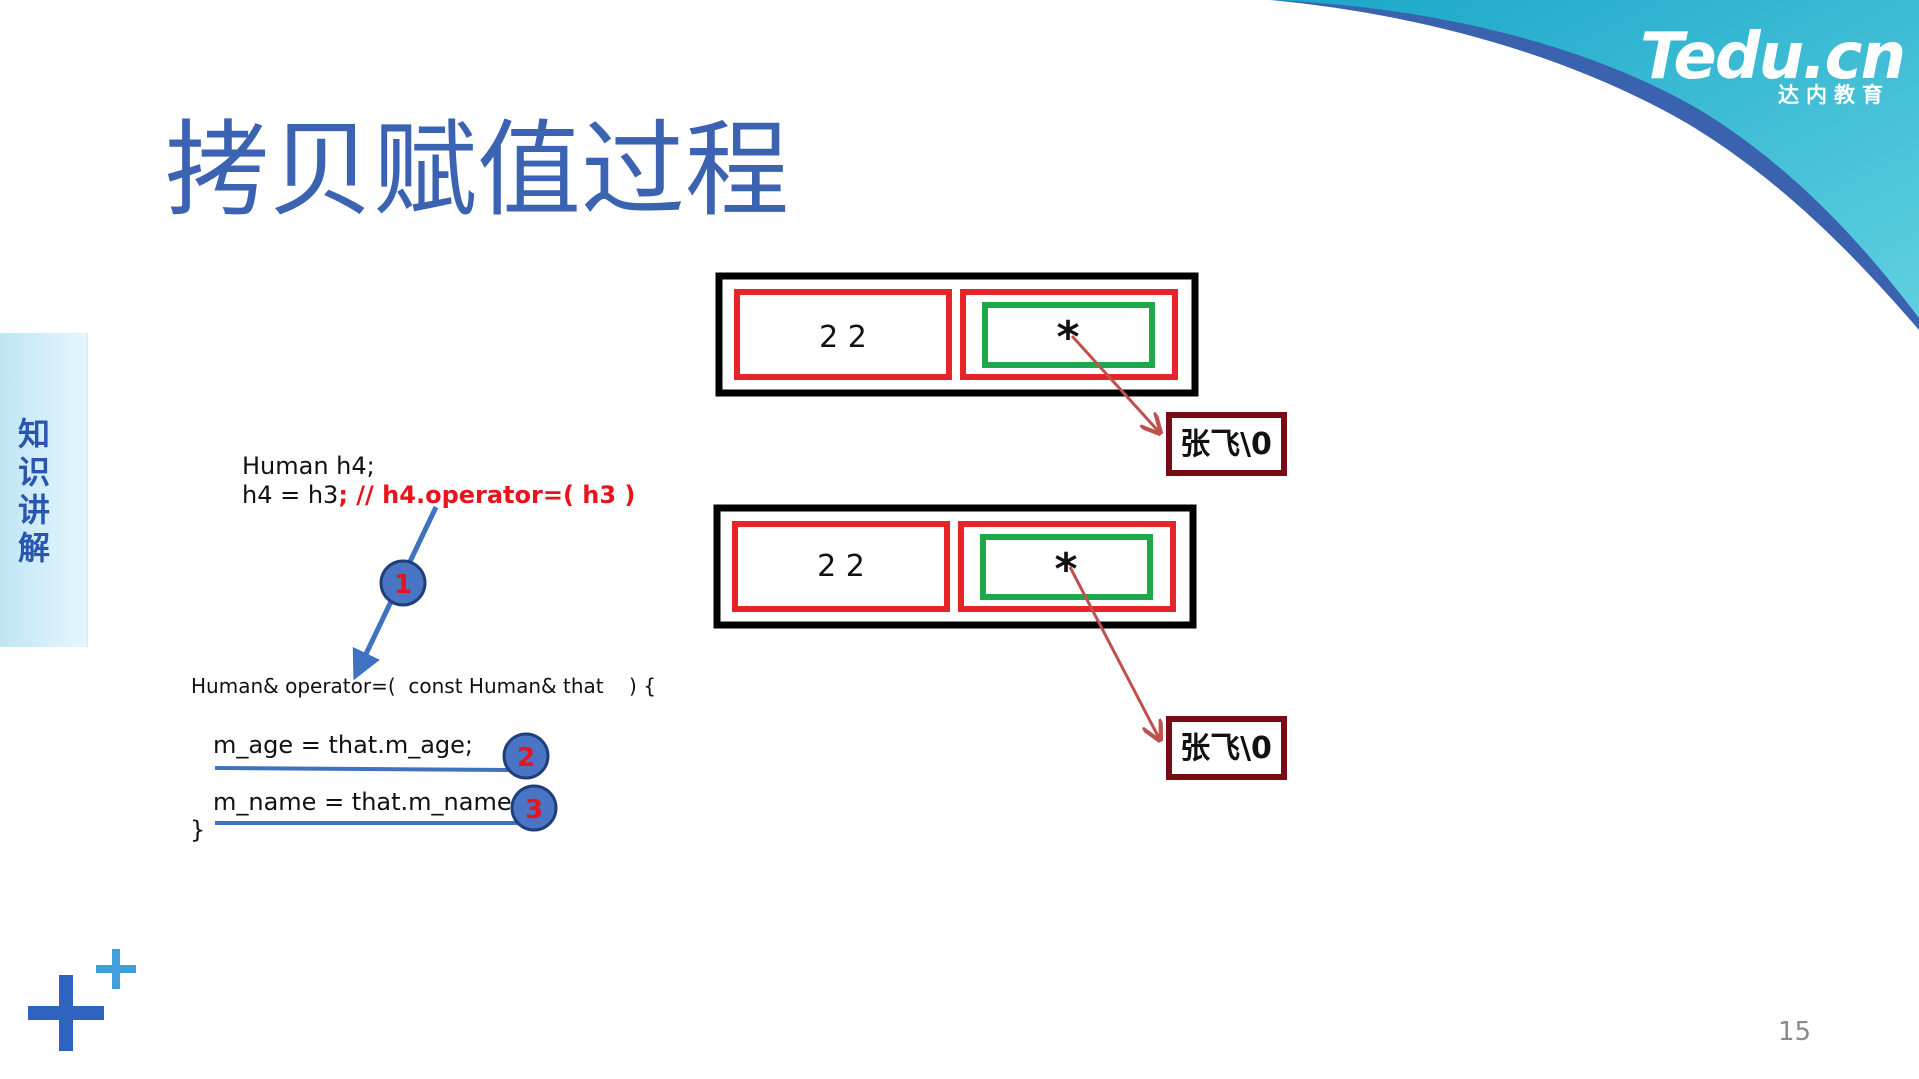 The image size is (1919, 1079). What do you see at coordinates (343, 745) in the screenshot?
I see `stmt-copy-age: m_age = that.m_age;` at bounding box center [343, 745].